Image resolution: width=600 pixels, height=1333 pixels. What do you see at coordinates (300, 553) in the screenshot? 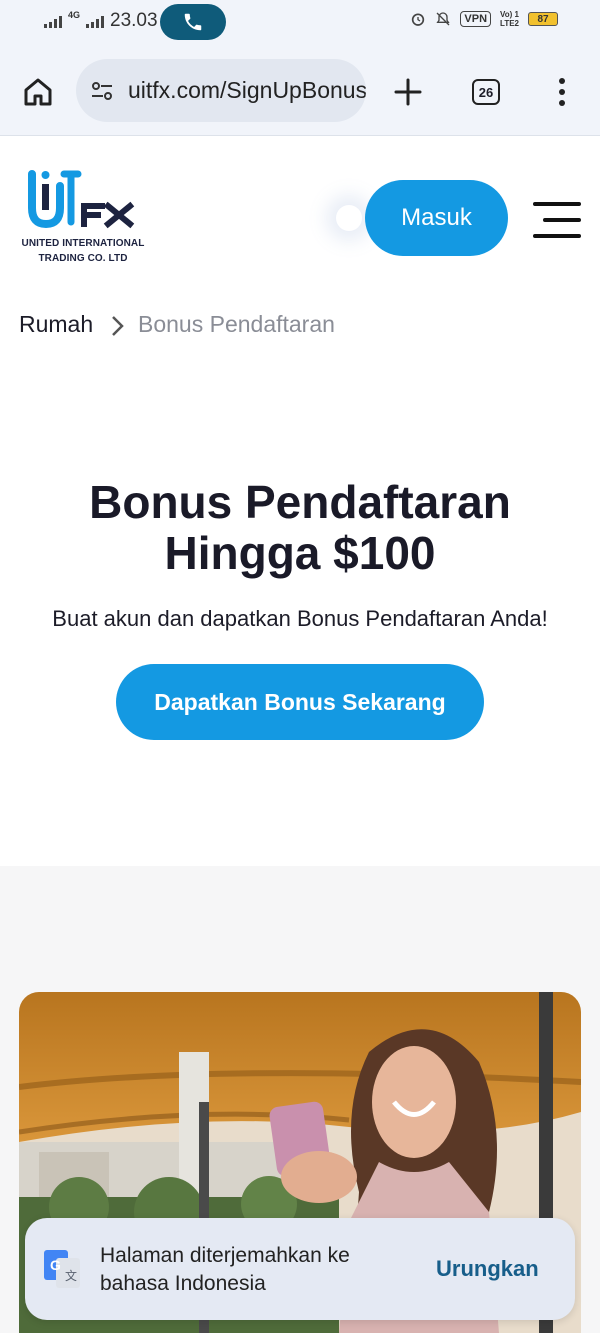
I see `title-line-2: Hingga $100` at bounding box center [300, 553].